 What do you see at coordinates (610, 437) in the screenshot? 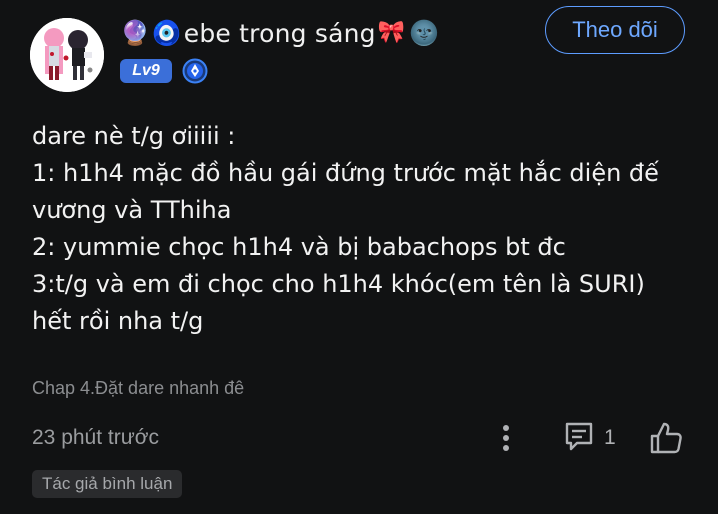
I see `reply-count: 1` at bounding box center [610, 437].